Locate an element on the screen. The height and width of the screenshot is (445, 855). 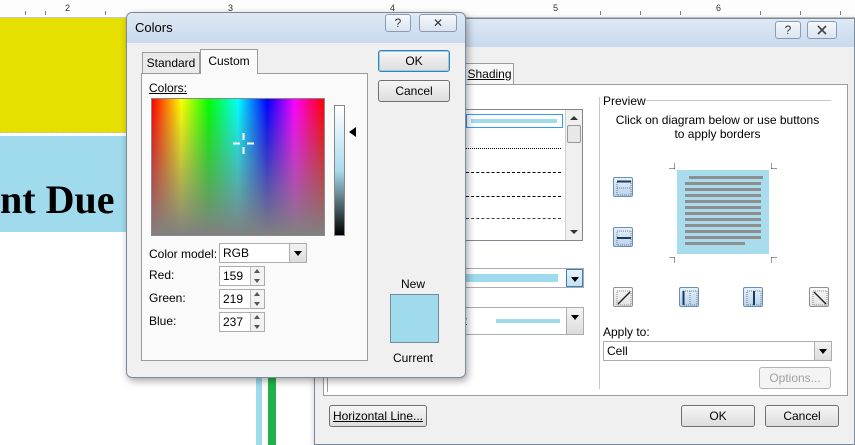
style-dash-dot is located at coordinates (513, 218).